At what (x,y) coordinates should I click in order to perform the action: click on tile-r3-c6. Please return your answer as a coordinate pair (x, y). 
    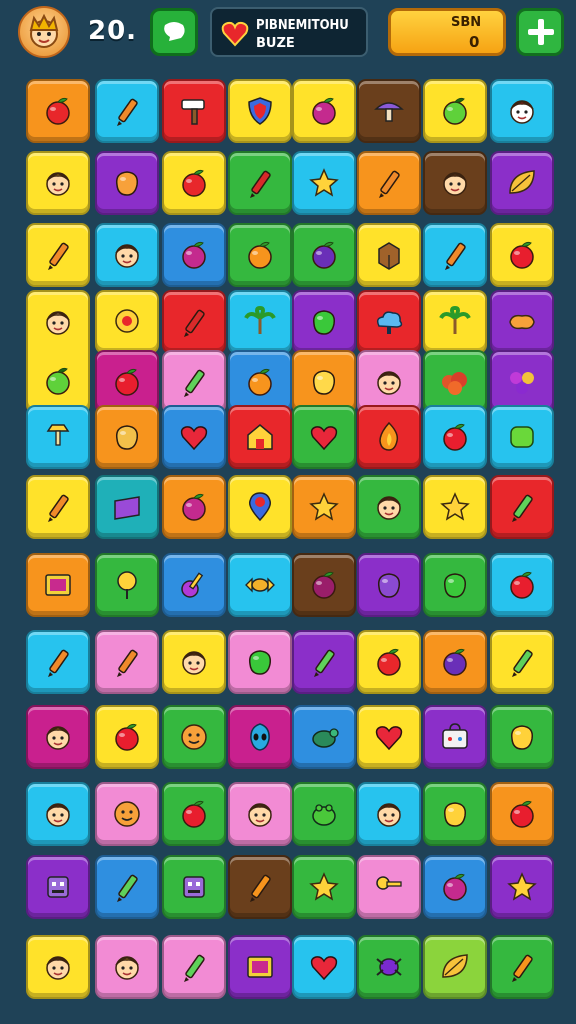
    Looking at the image, I should click on (389, 255).